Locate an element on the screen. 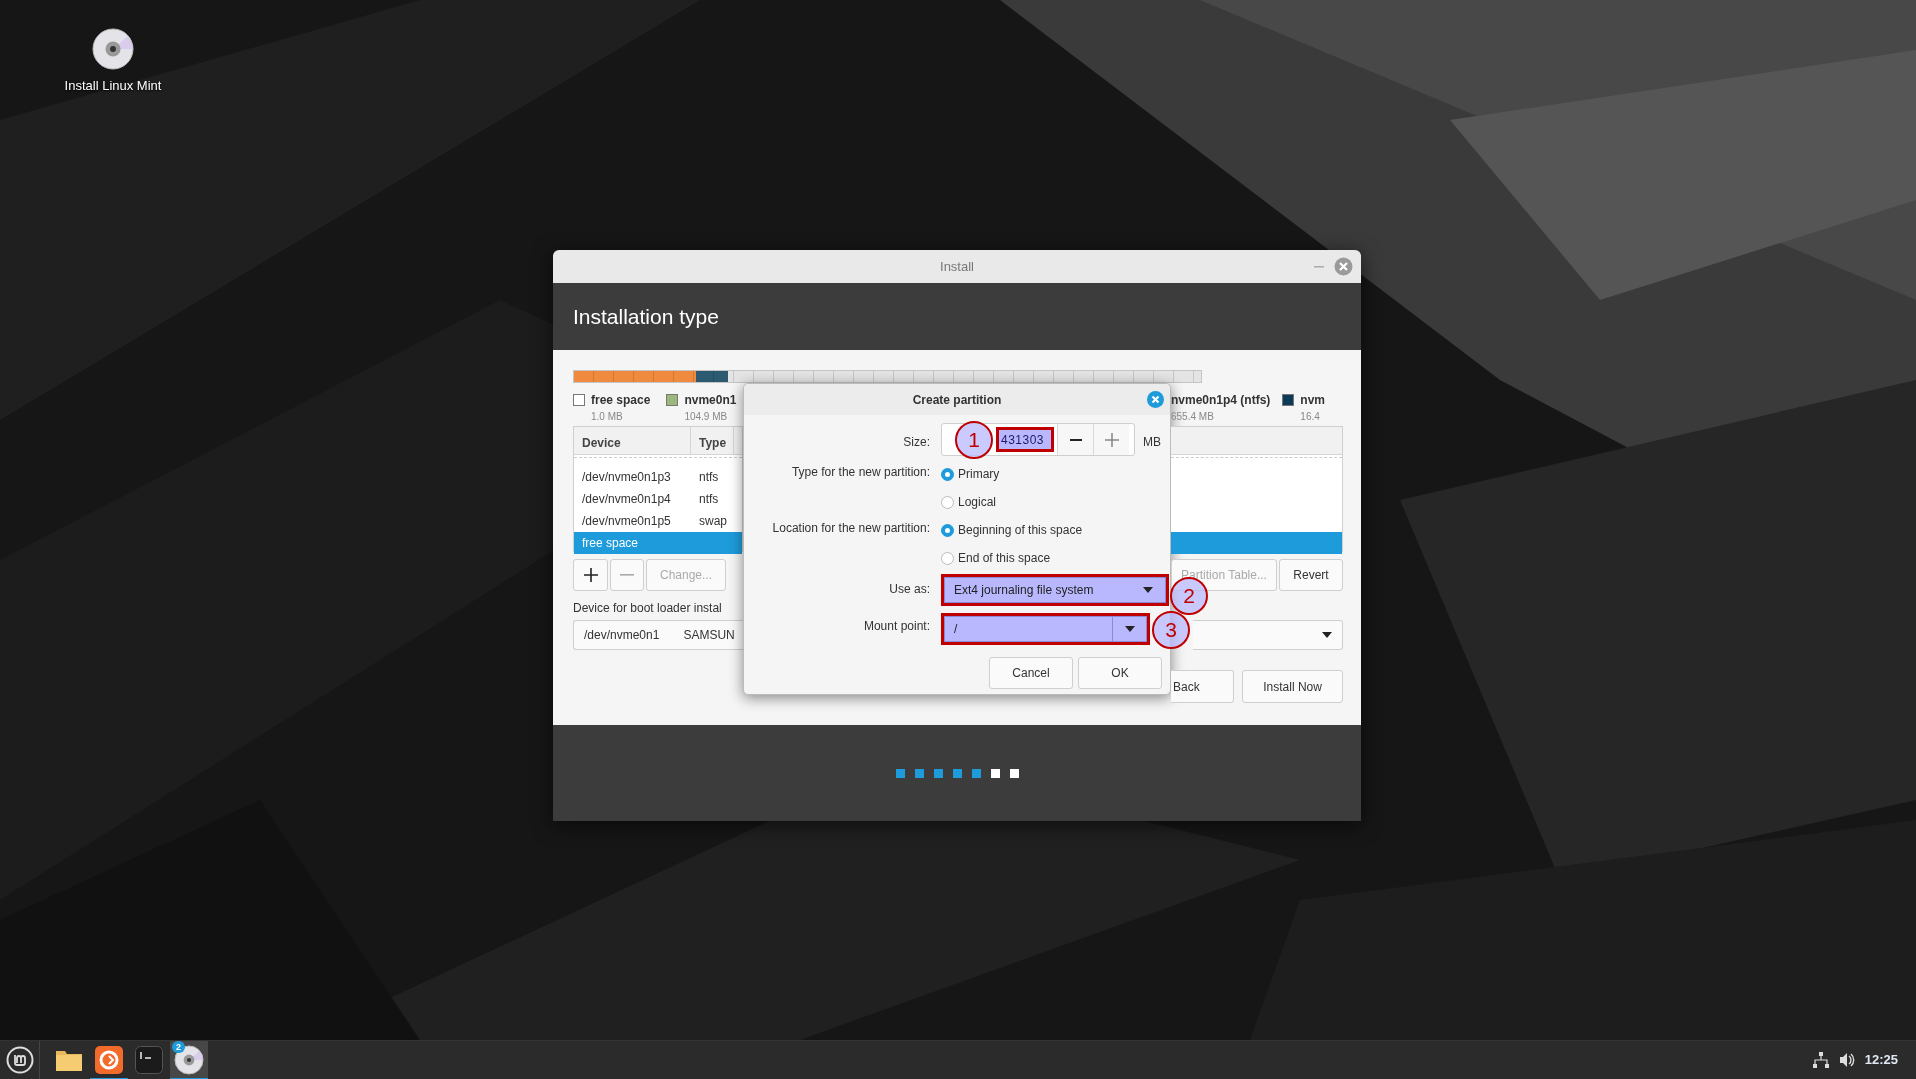 The width and height of the screenshot is (1916, 1079). add-button is located at coordinates (590, 575).